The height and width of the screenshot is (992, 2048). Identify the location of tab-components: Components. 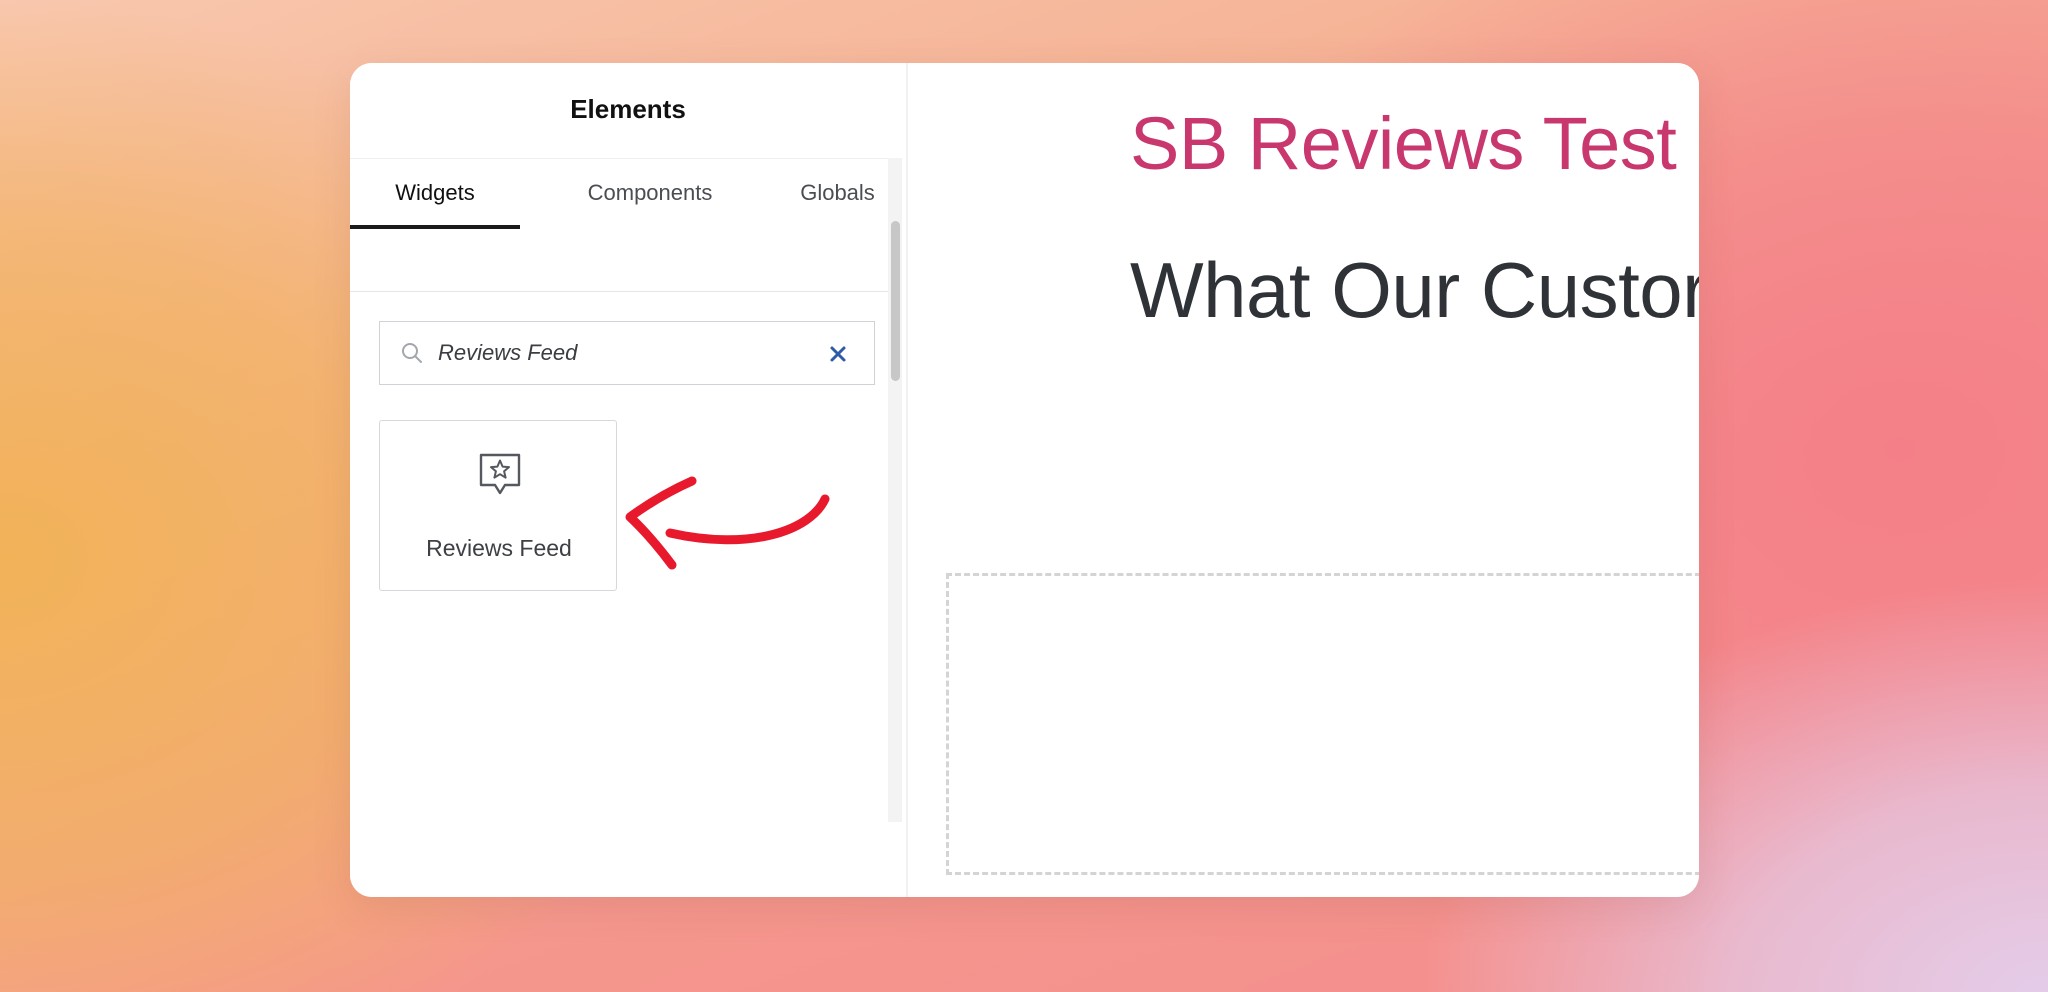
(650, 193).